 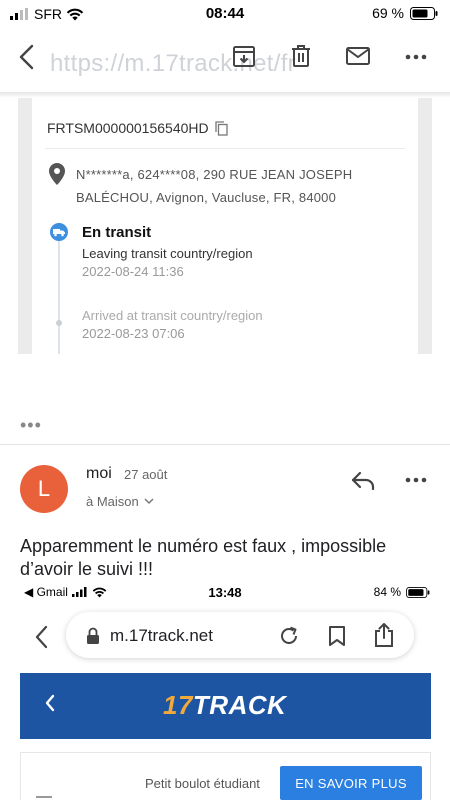 What do you see at coordinates (25, 226) in the screenshot?
I see `card-left-edge` at bounding box center [25, 226].